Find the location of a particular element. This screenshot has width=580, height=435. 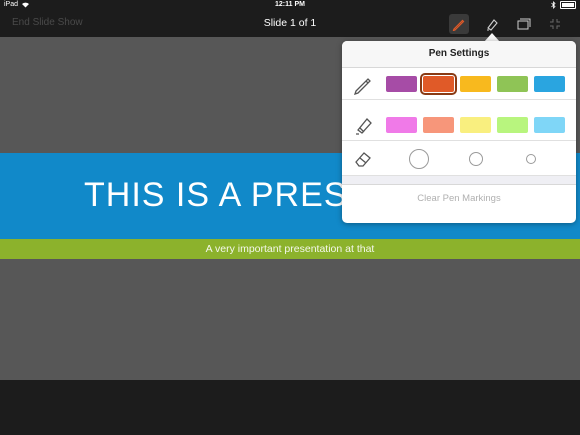

eraser-tool-button is located at coordinates (492, 24).